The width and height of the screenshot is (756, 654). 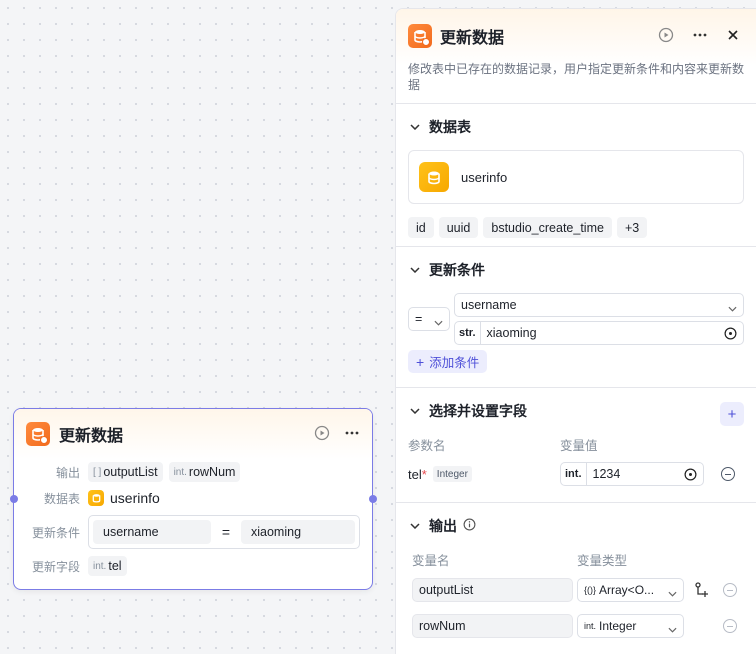 I want to click on param-name: tel, so click(x=415, y=474).